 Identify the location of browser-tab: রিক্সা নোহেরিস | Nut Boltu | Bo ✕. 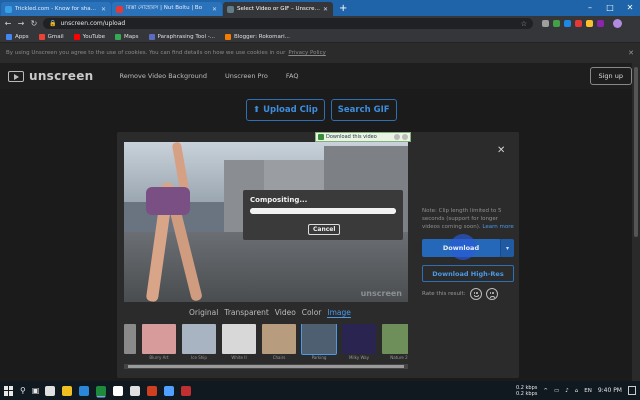
(167, 9).